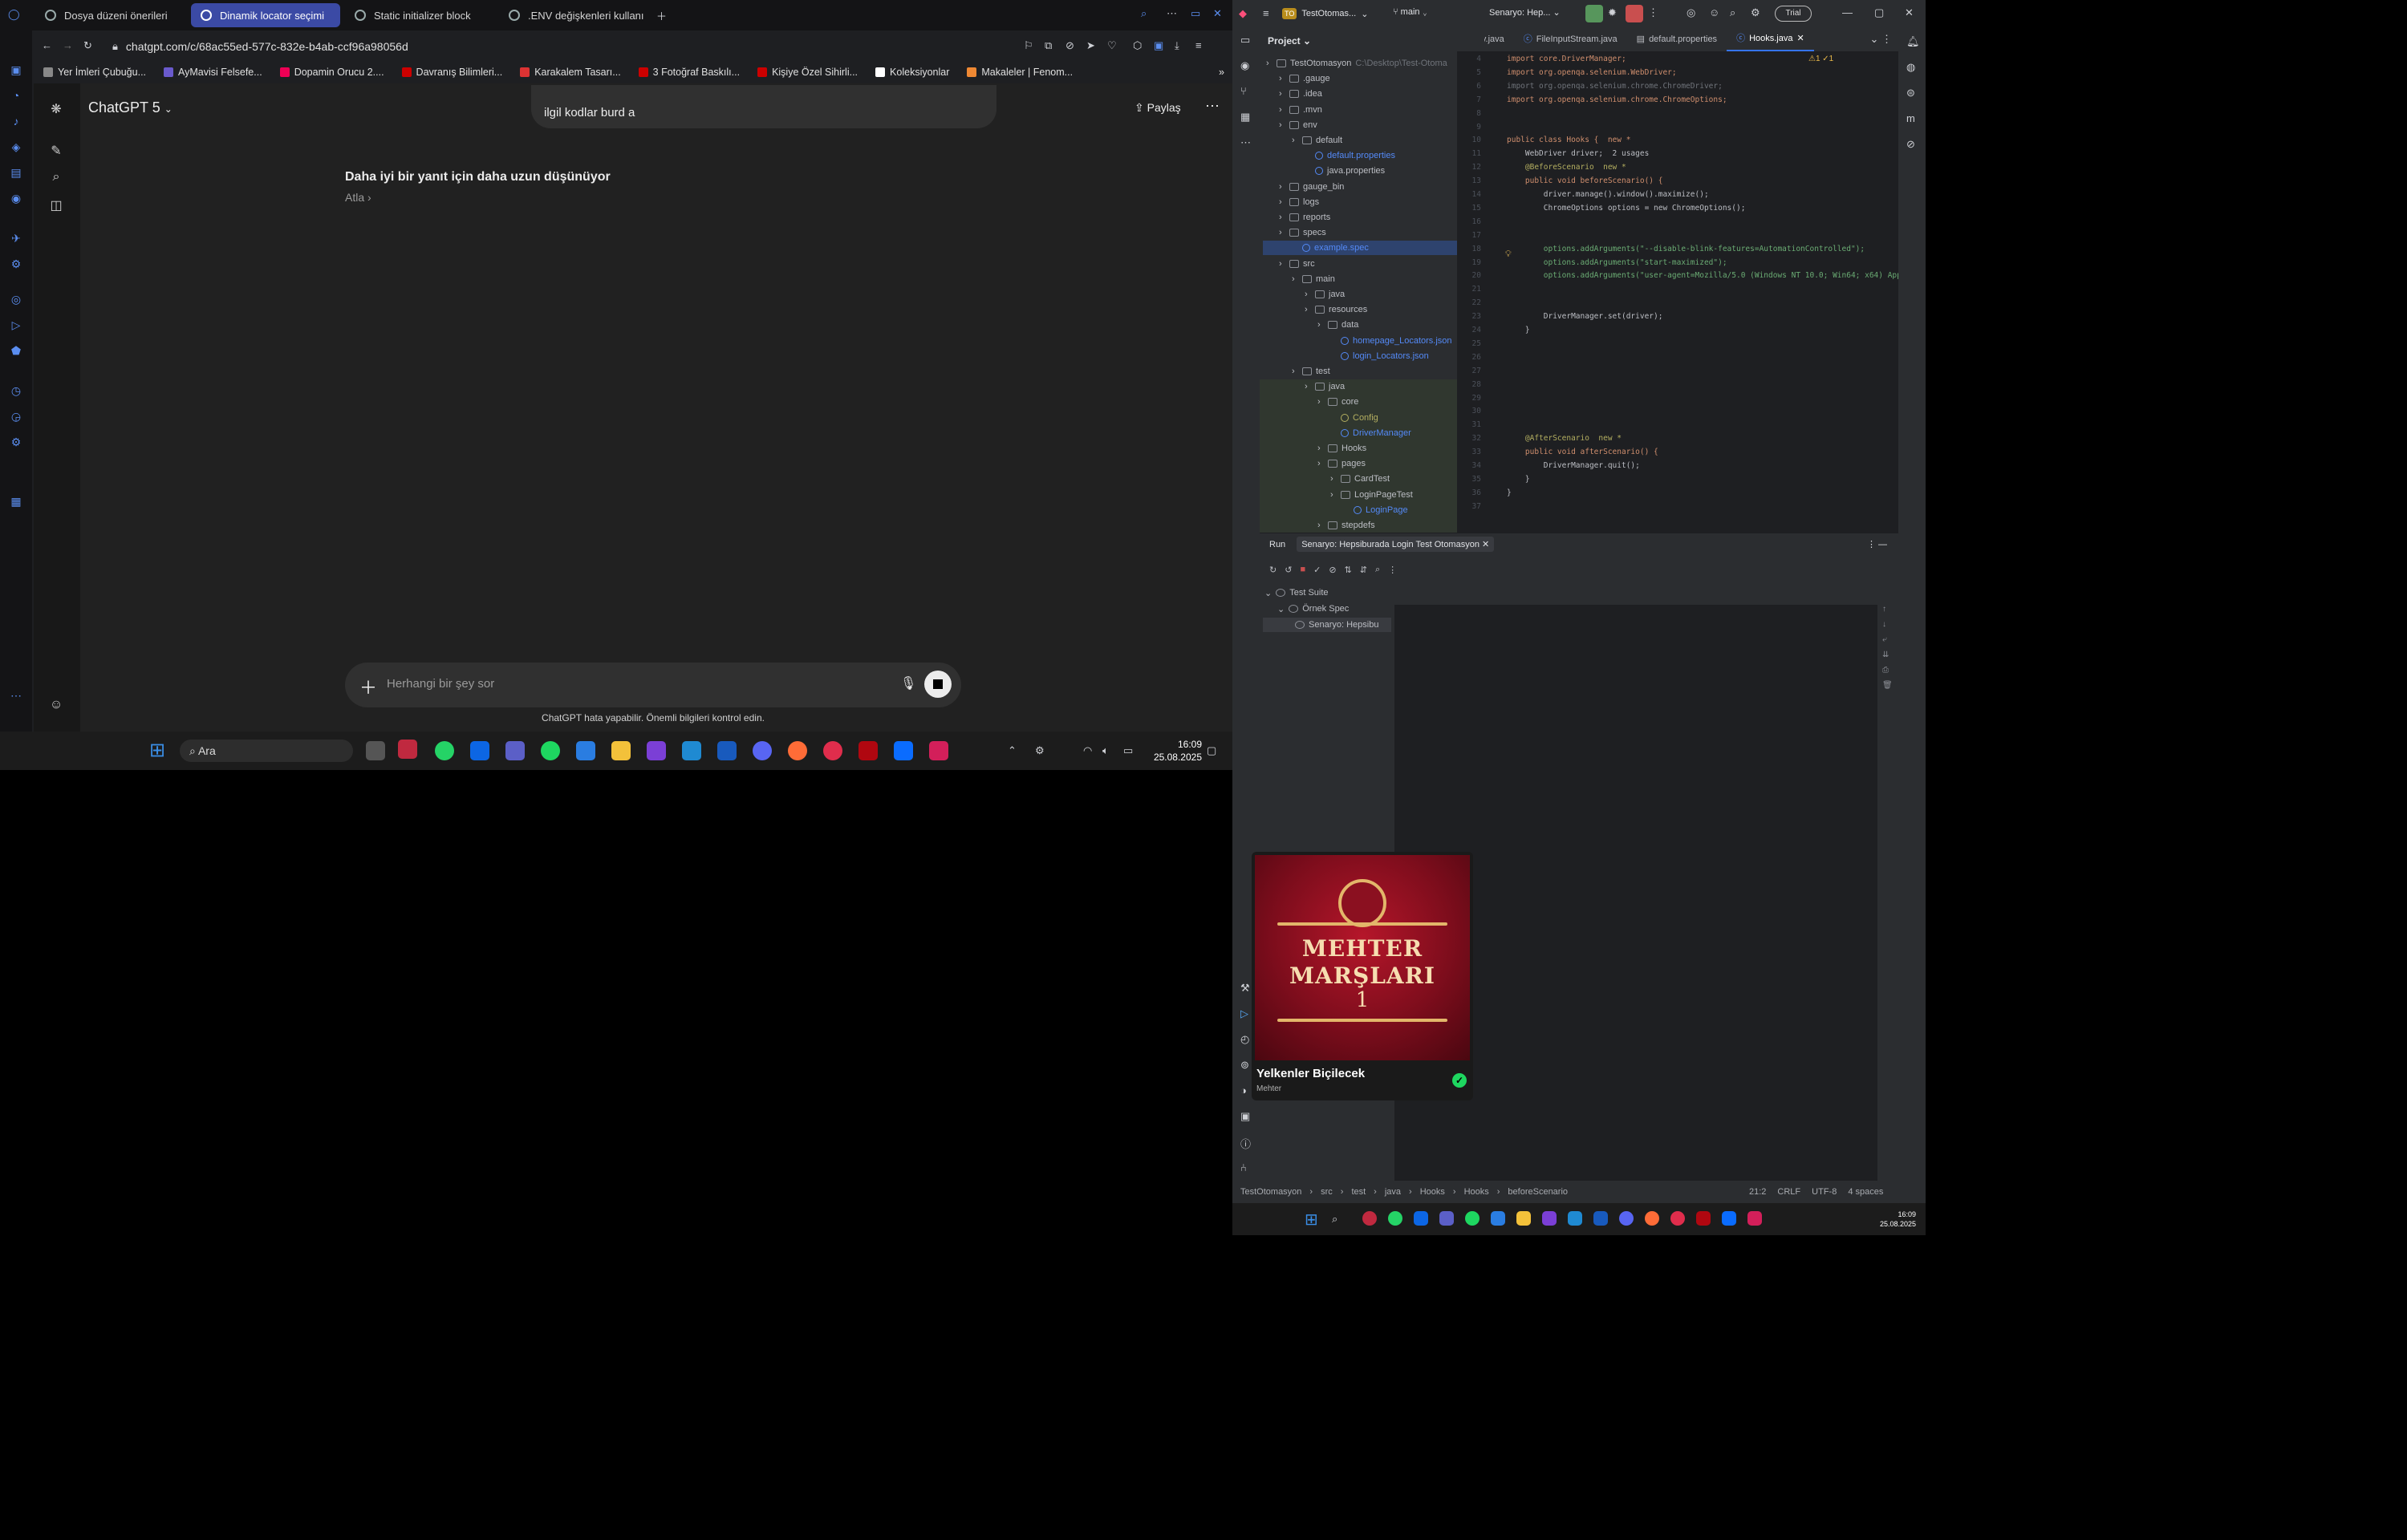  Describe the element at coordinates (1338, 402) in the screenshot. I see `tree-item: › core` at that location.